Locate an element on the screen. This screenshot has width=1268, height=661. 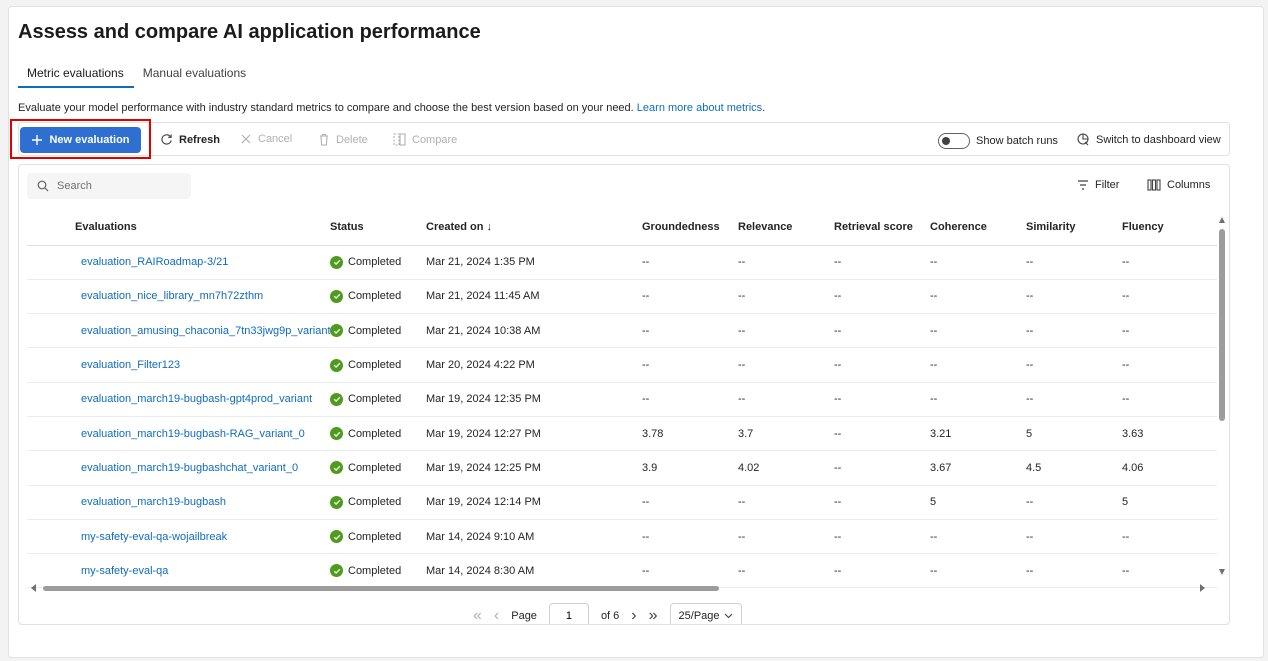
search-box is located at coordinates (109, 186).